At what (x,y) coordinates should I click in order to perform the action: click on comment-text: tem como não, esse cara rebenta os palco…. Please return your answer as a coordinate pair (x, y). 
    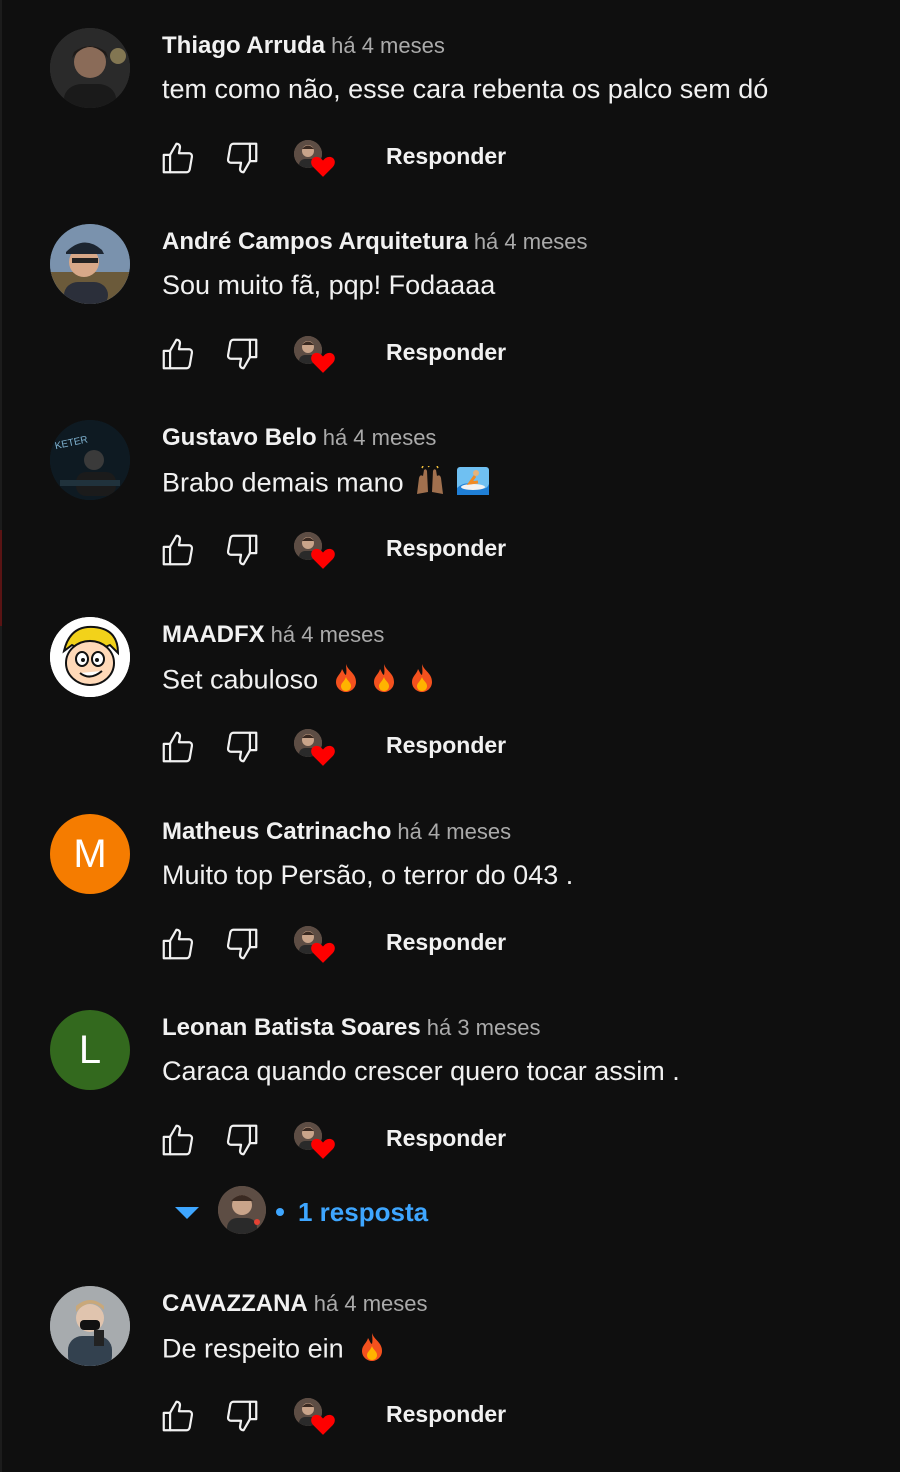
    Looking at the image, I should click on (465, 89).